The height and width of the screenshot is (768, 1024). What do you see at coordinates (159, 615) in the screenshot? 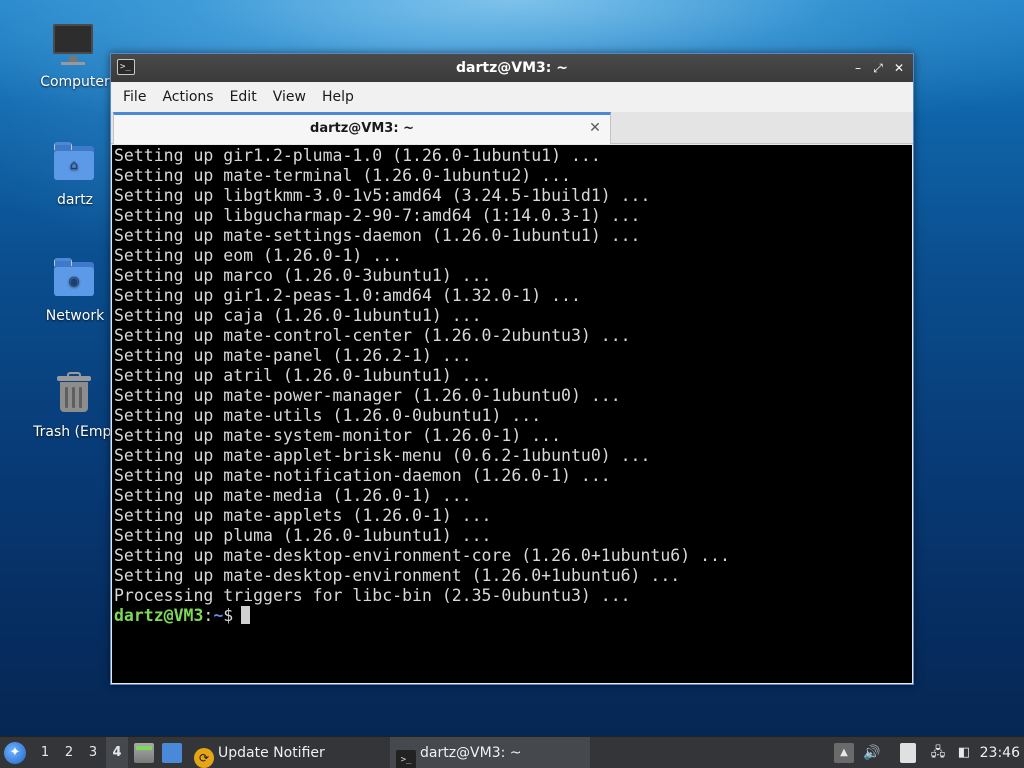
I see `prompt-user-host: dartz@VM3` at bounding box center [159, 615].